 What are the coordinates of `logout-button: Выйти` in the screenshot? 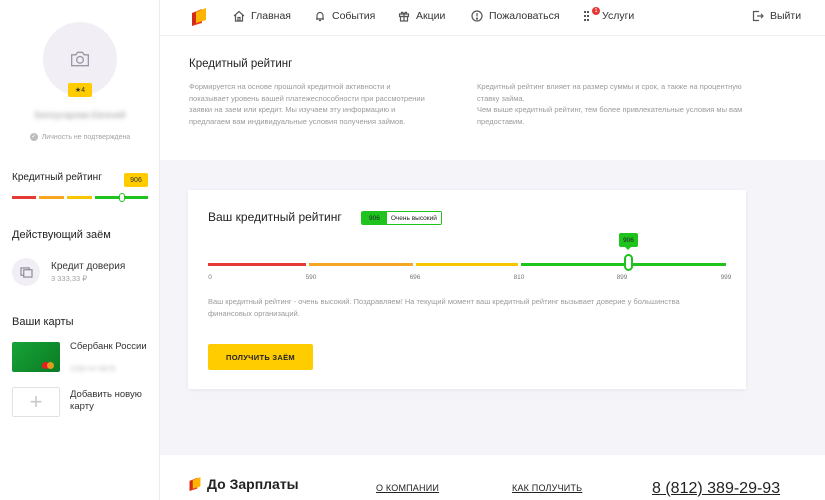 It's located at (776, 16).